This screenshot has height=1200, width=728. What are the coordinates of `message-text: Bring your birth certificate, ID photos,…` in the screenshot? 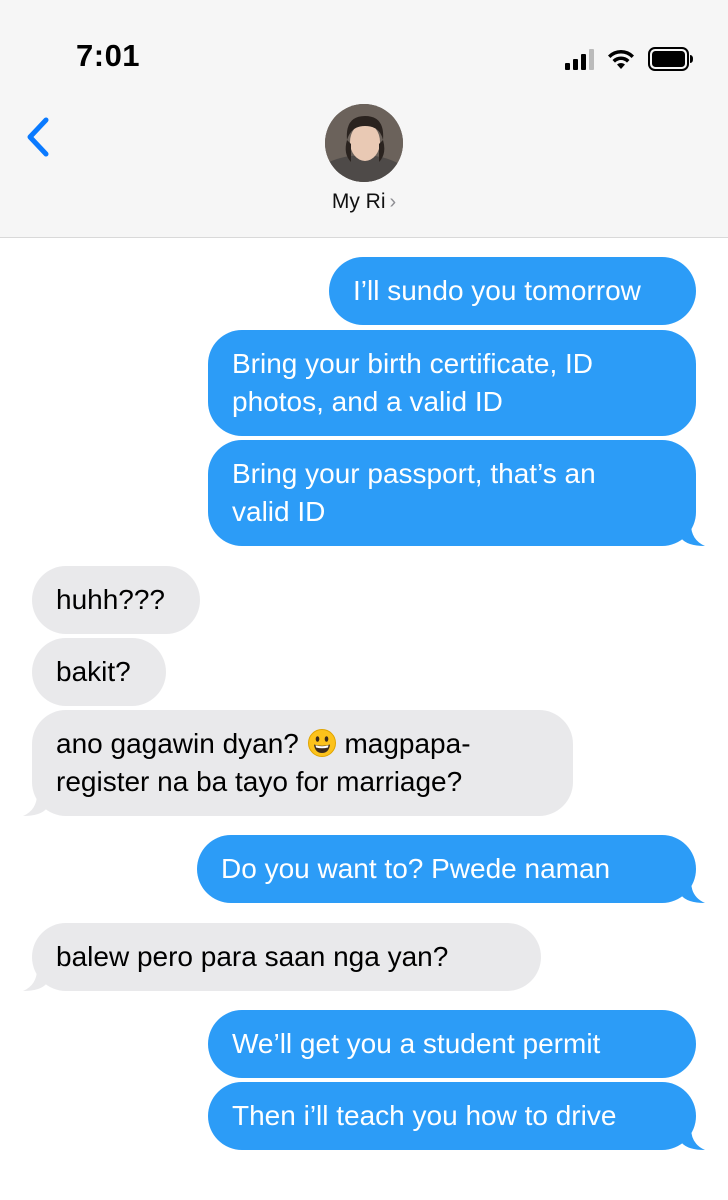 It's located at (413, 382).